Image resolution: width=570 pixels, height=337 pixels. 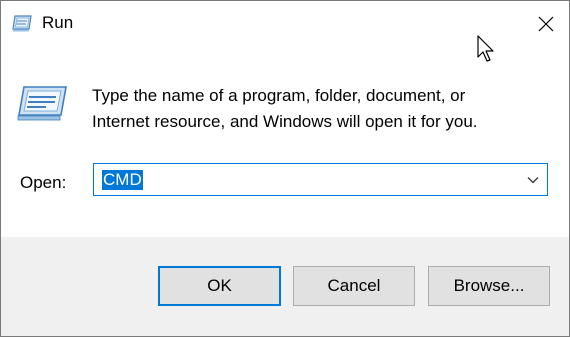 I want to click on close-icon, so click(x=546, y=24).